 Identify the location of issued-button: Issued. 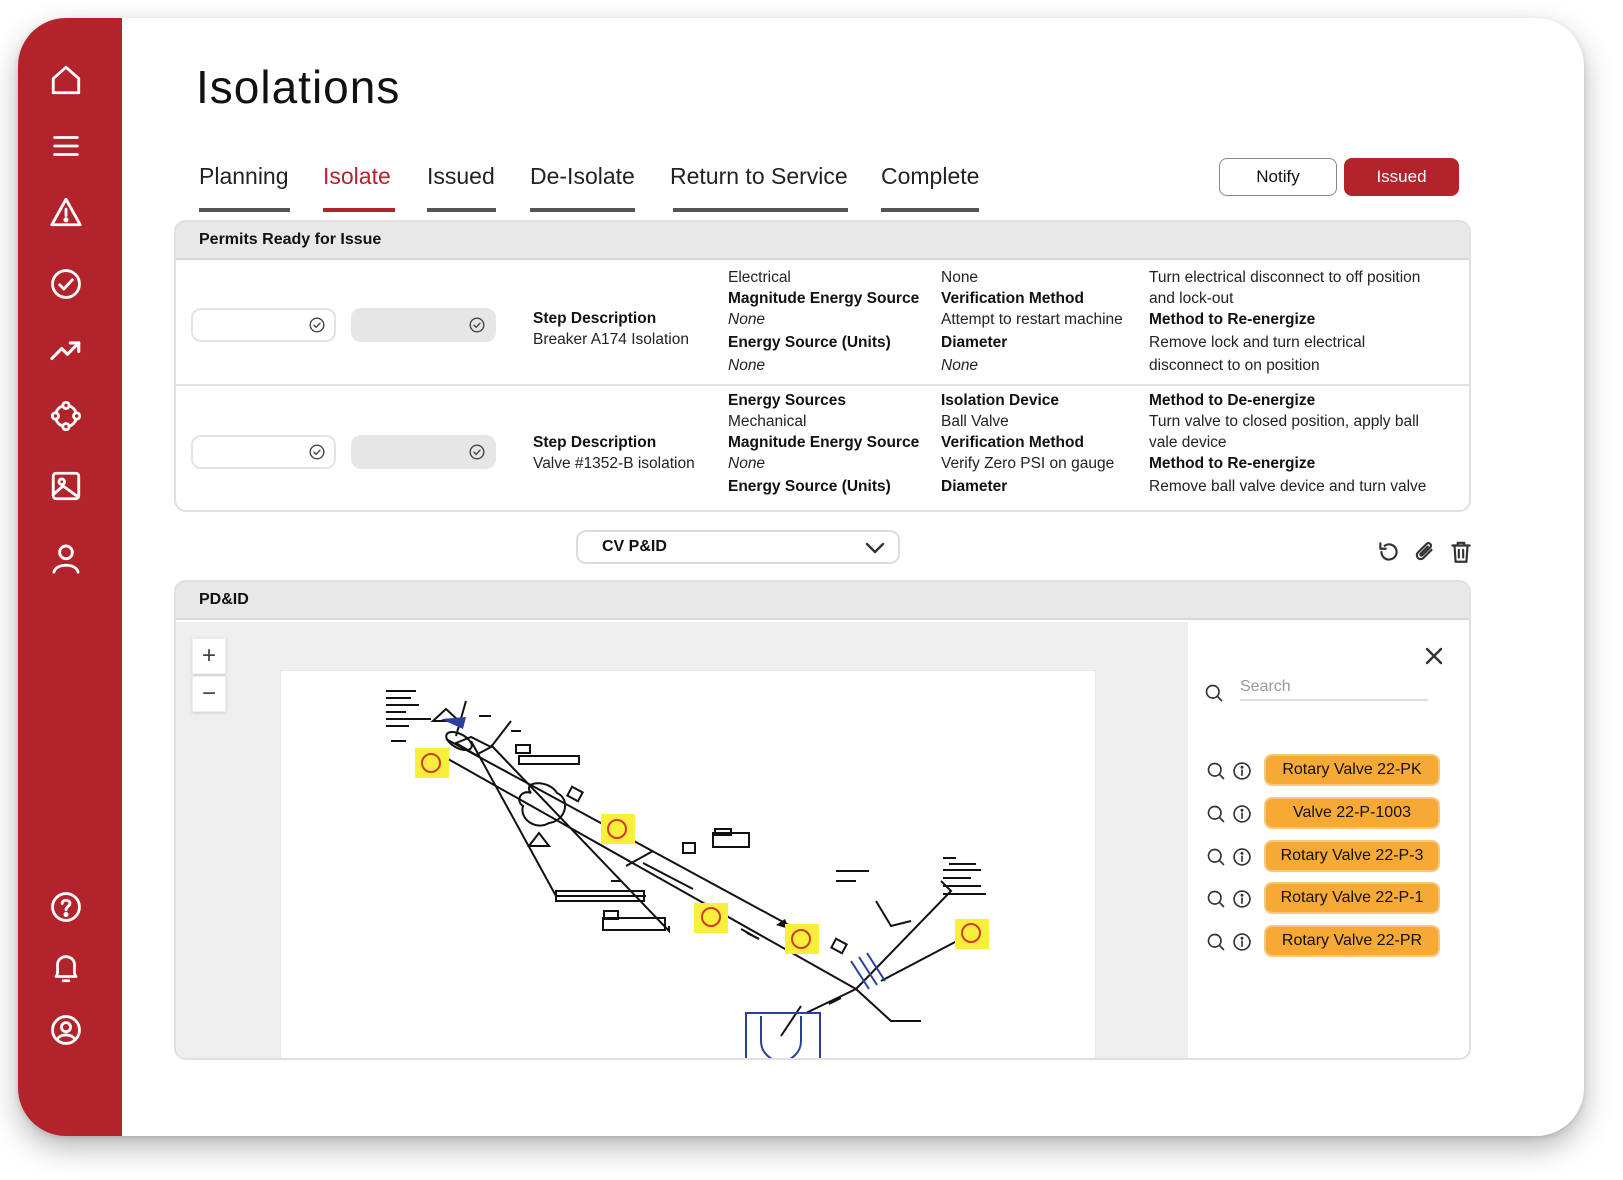
(1401, 177).